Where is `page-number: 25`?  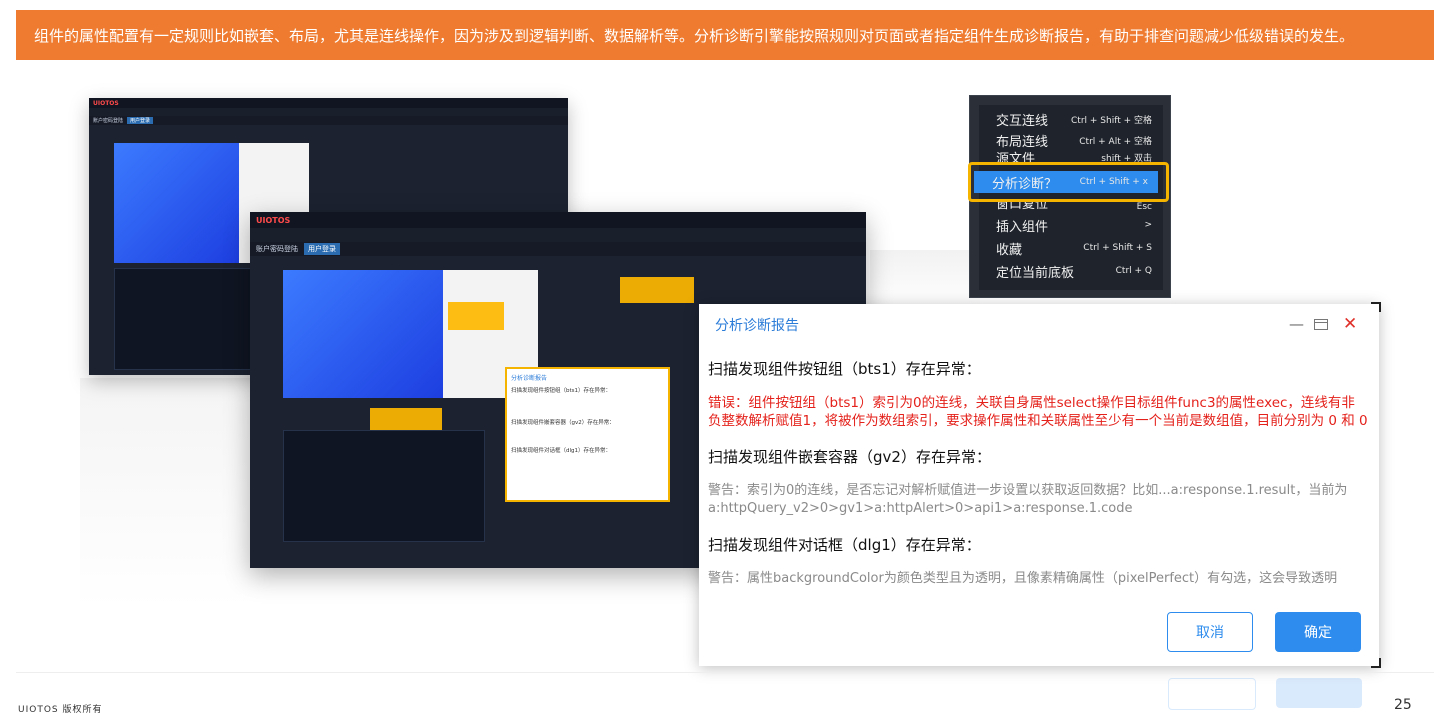 page-number: 25 is located at coordinates (1403, 705).